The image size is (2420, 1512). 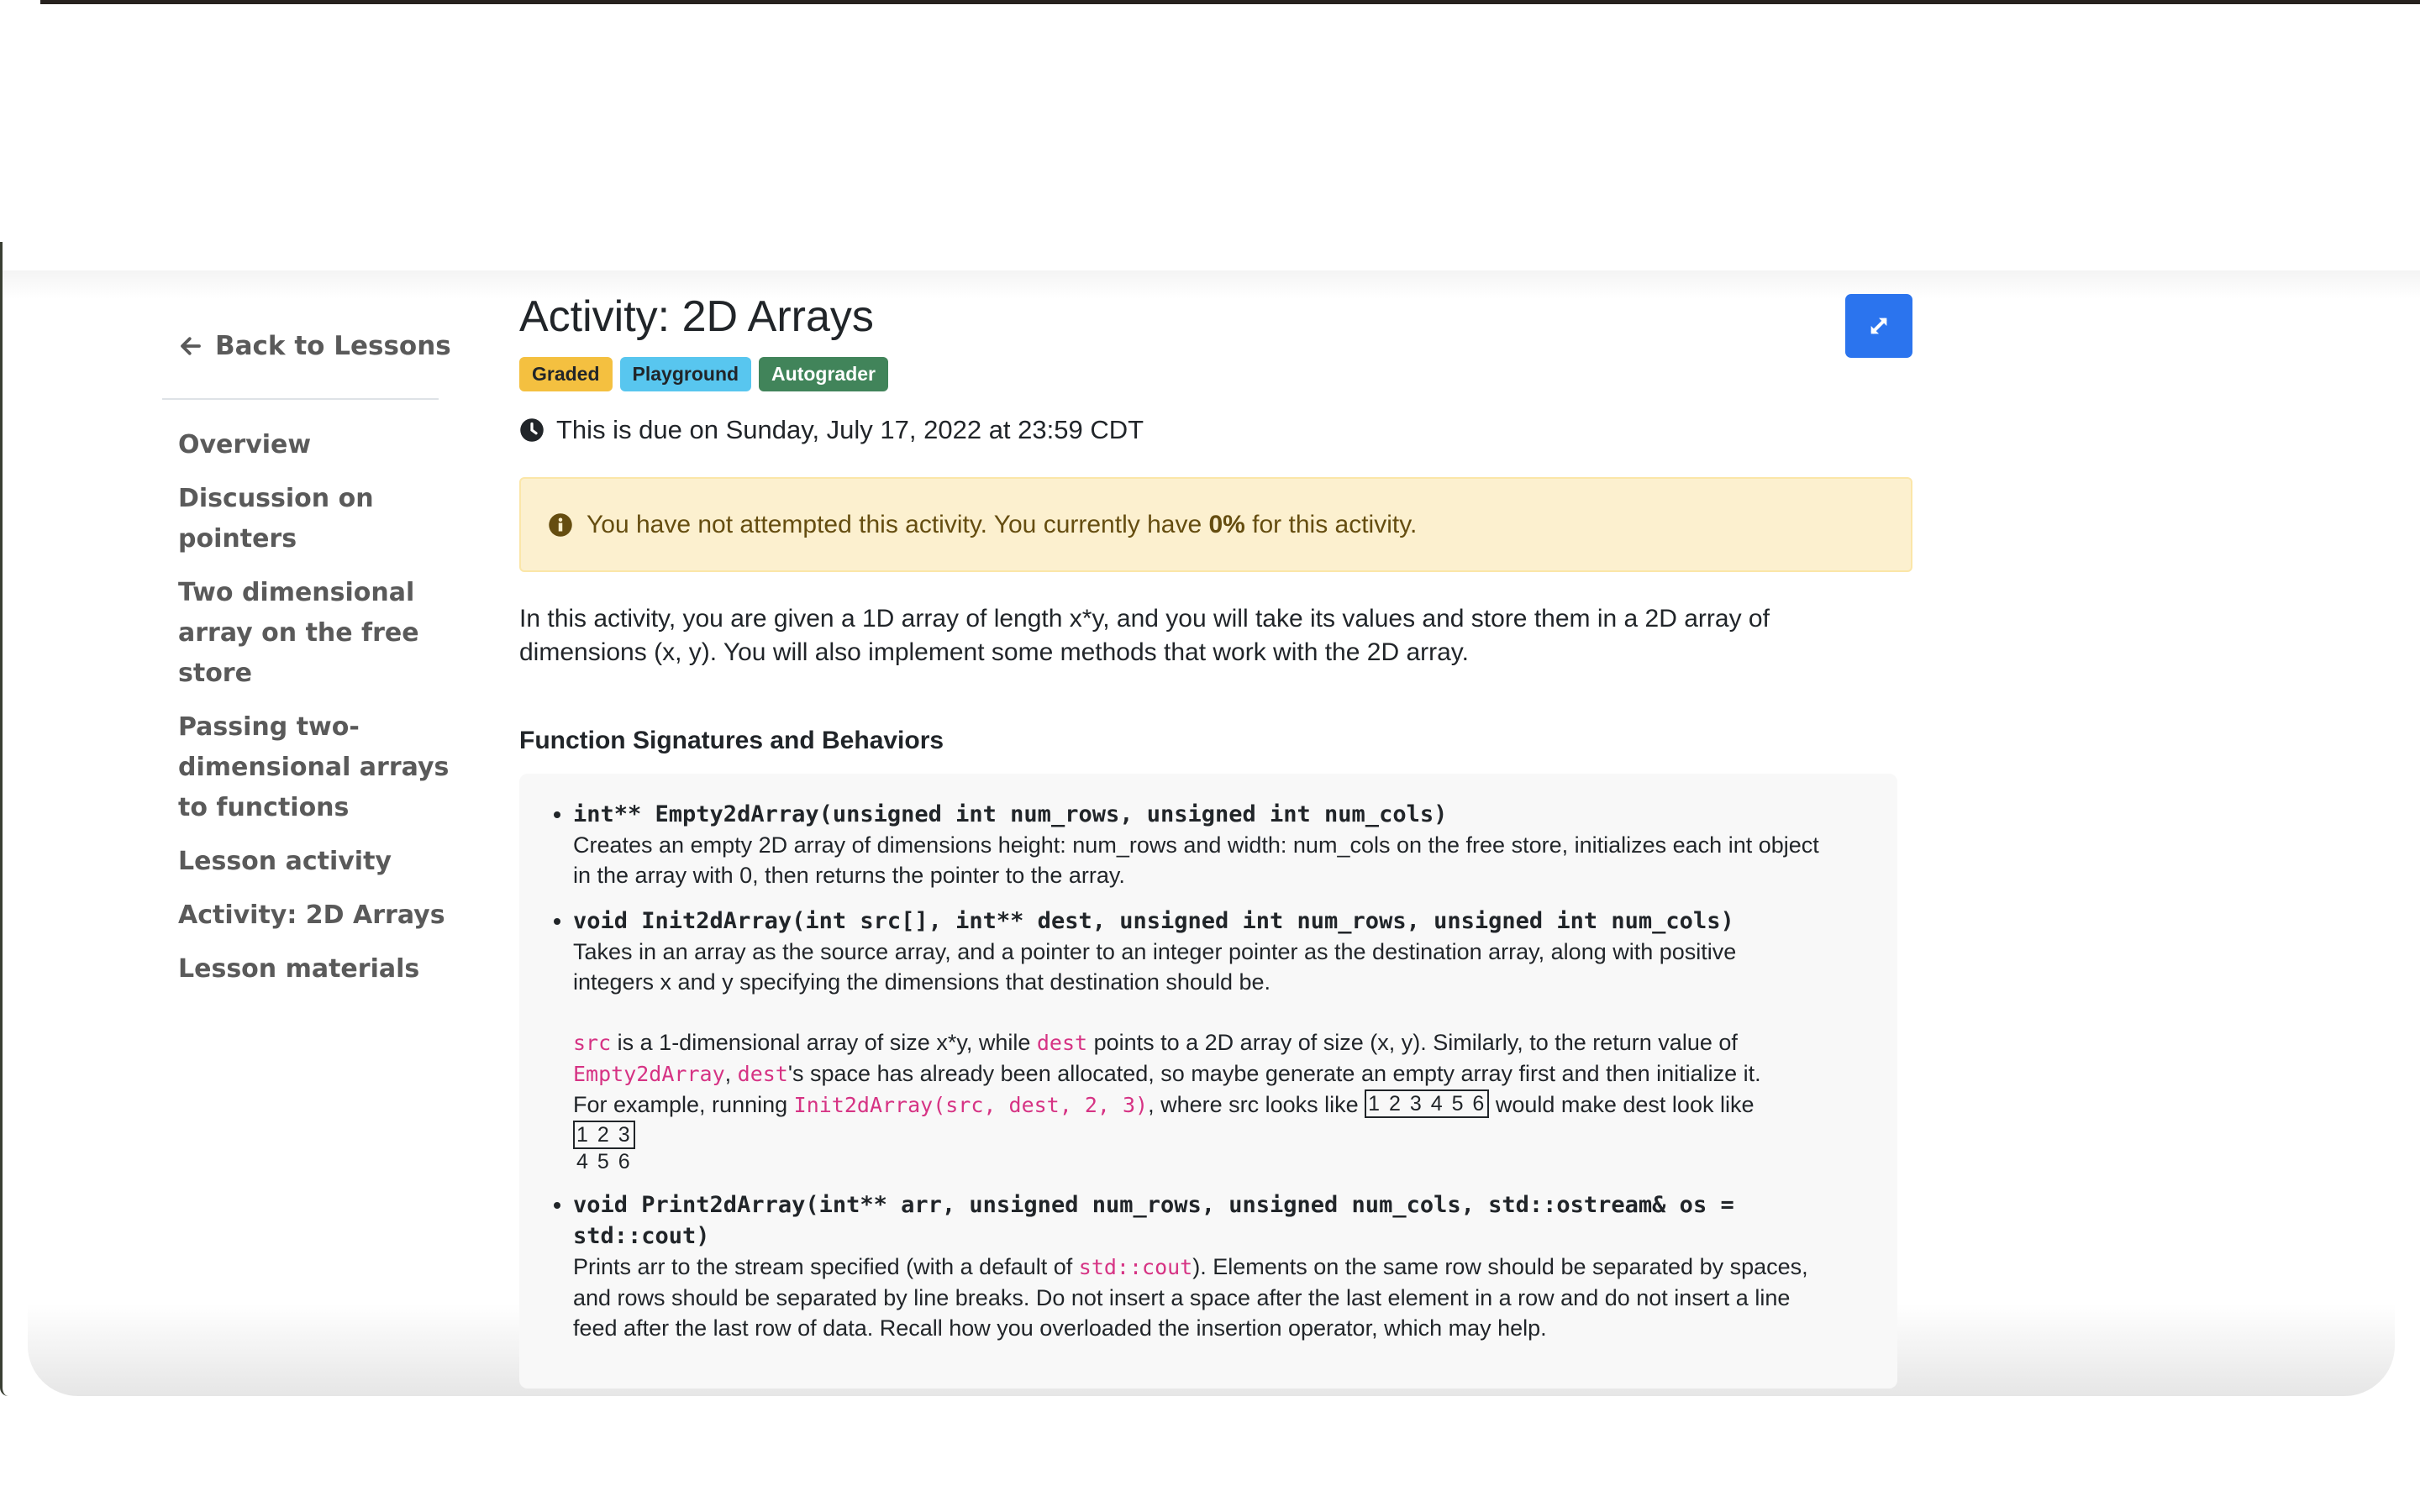 What do you see at coordinates (686, 374) in the screenshot?
I see `badge-playground: Playground` at bounding box center [686, 374].